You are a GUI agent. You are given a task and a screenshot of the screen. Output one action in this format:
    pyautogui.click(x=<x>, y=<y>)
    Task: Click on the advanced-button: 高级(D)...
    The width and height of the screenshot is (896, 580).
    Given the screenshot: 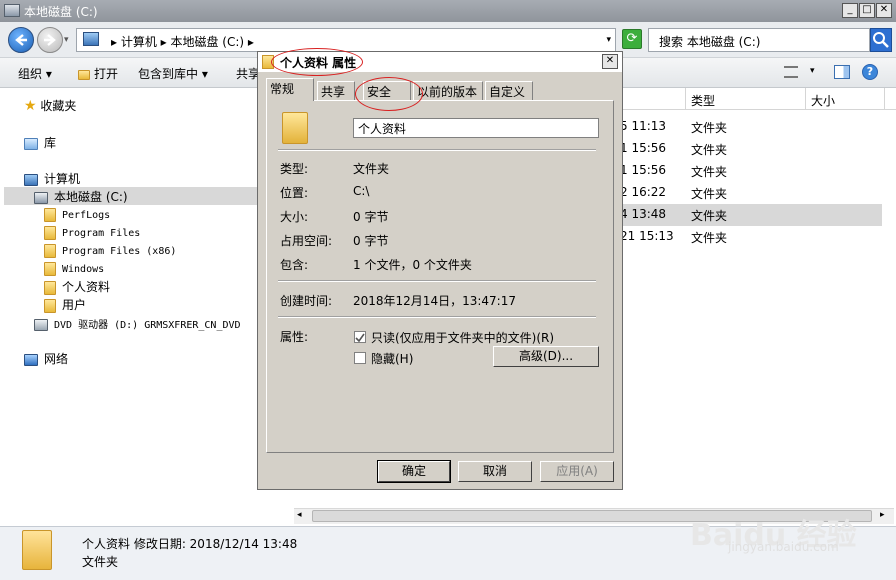 What is the action you would take?
    pyautogui.click(x=546, y=356)
    